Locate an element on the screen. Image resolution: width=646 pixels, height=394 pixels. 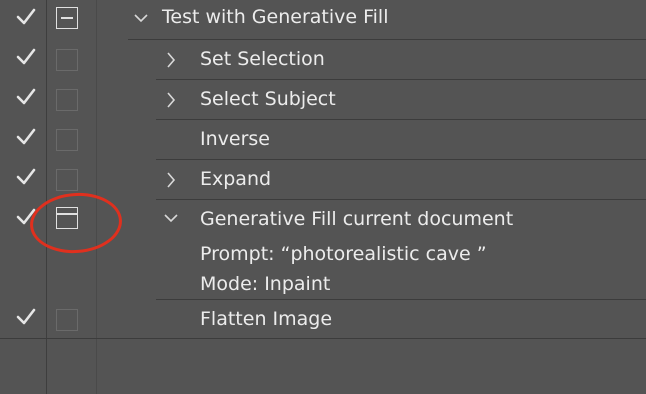
action-step-label: Flatten Image is located at coordinates (266, 319).